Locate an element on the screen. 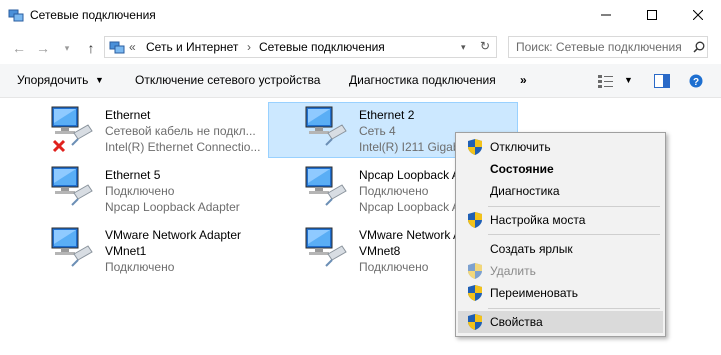  organize-button: Упорядочить is located at coordinates (52, 80).